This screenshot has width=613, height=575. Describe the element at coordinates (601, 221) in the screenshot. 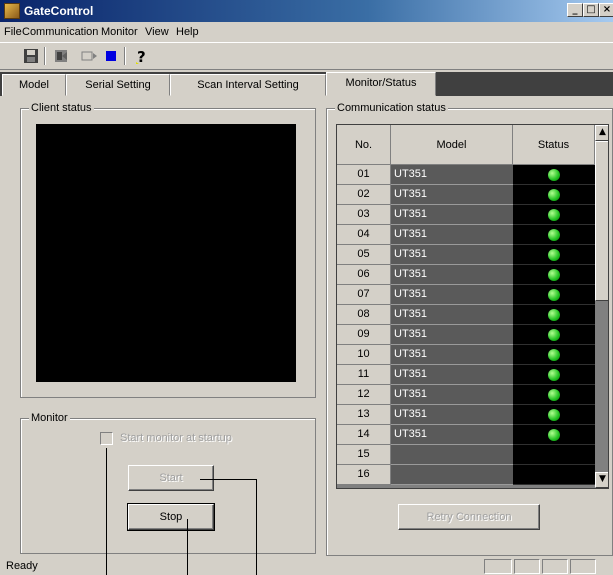

I see `scroll-thumb` at that location.